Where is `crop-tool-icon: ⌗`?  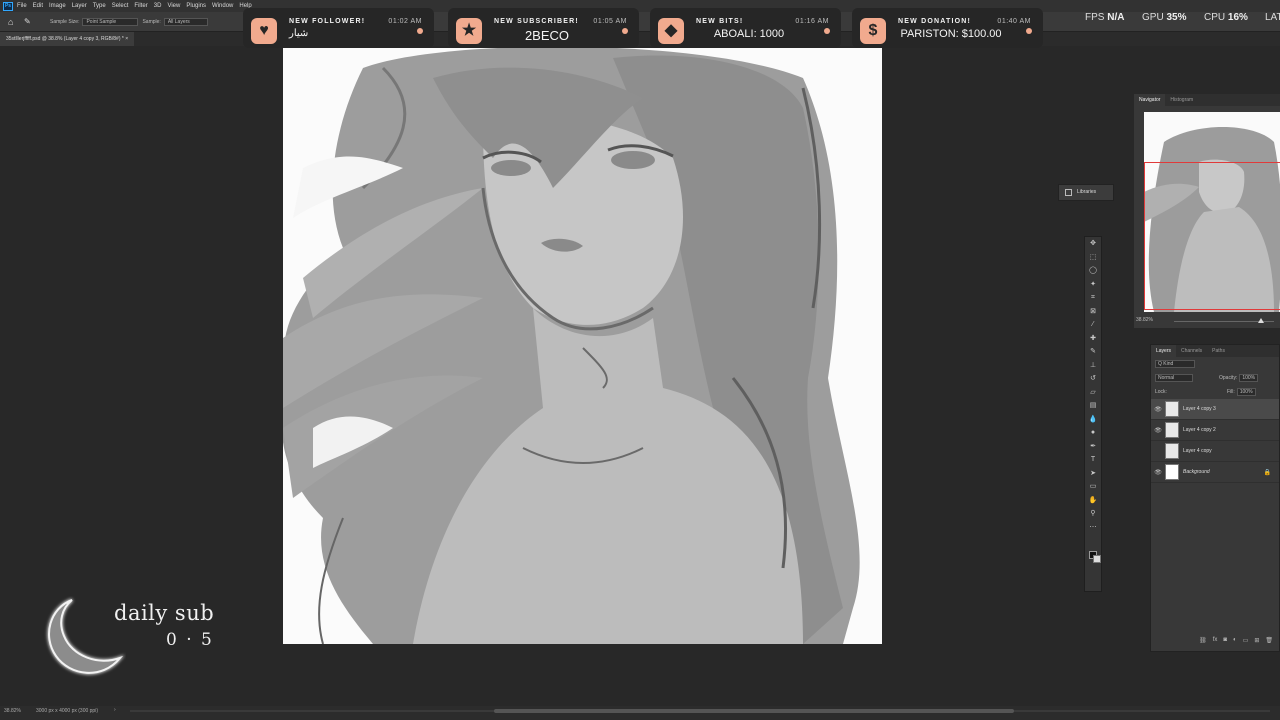
crop-tool-icon: ⌗ is located at coordinates (1093, 298).